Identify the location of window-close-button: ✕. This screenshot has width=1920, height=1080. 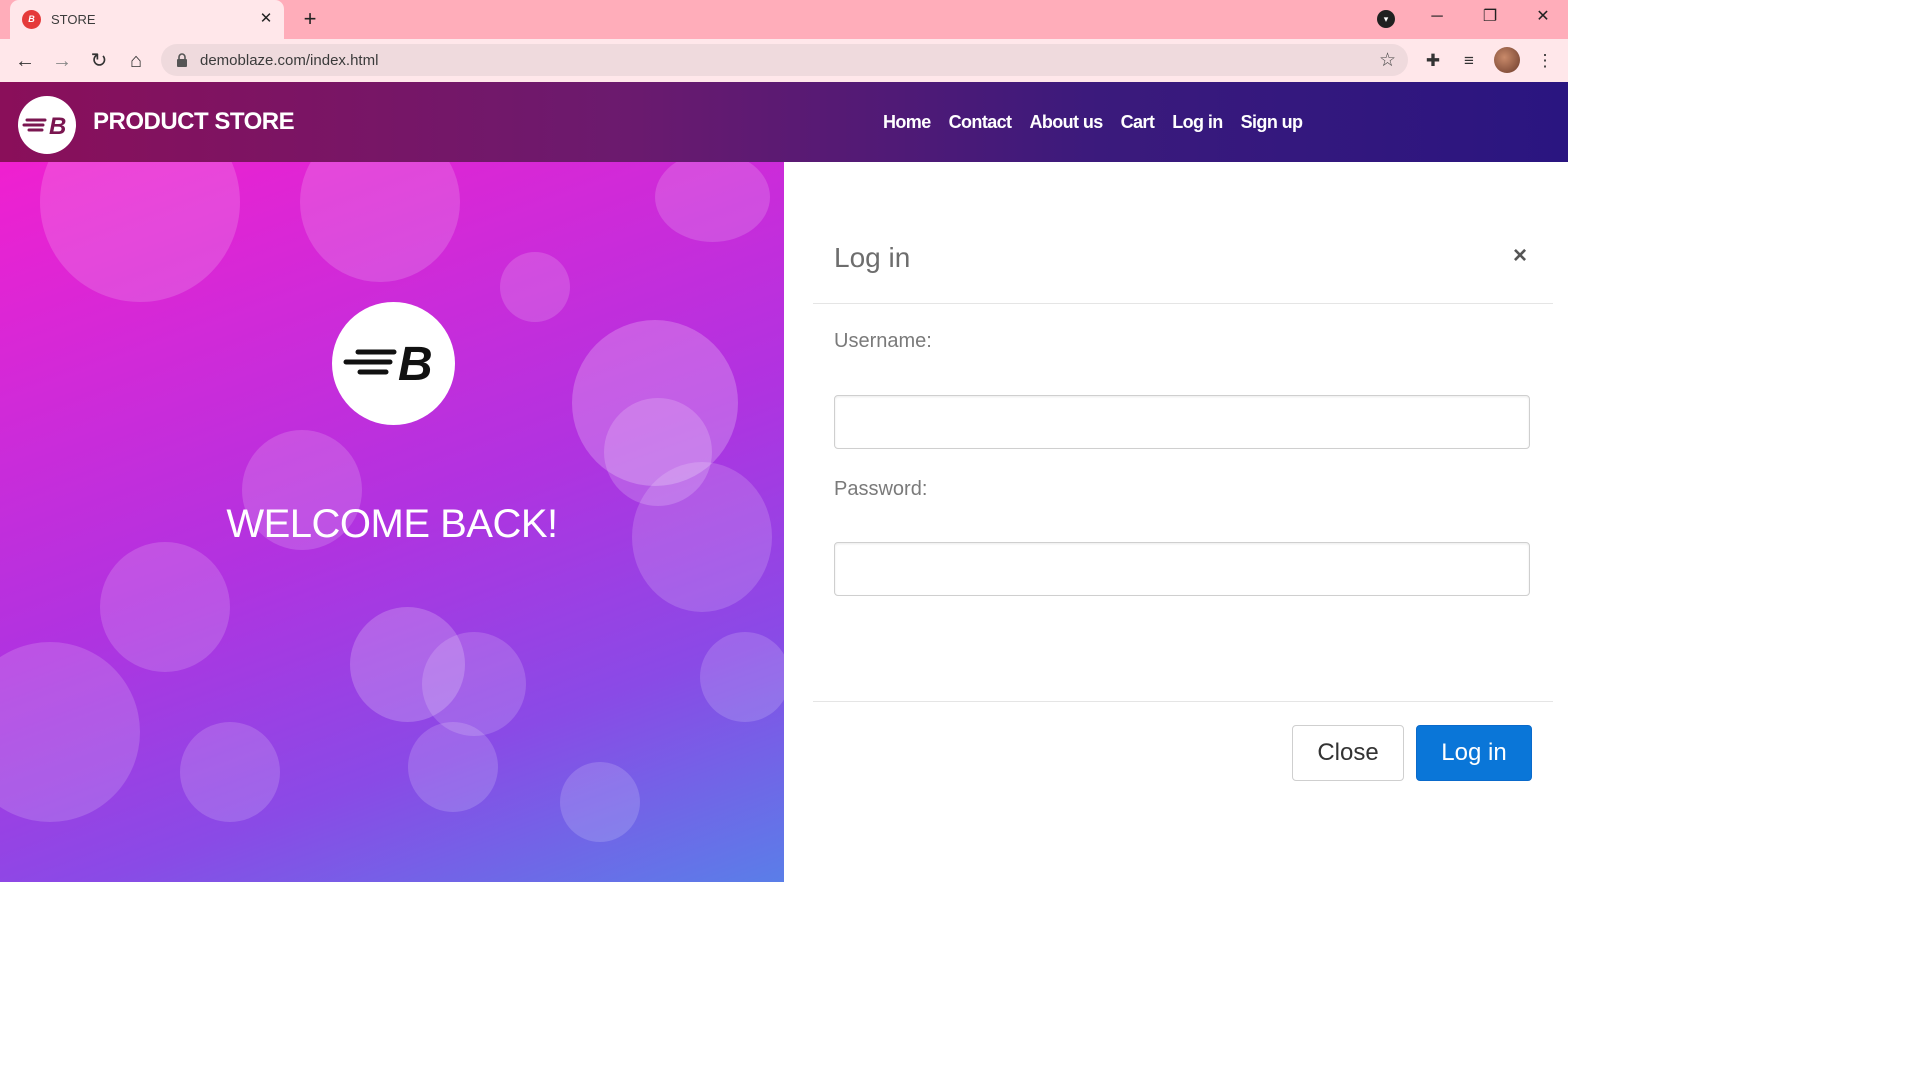
(1543, 17).